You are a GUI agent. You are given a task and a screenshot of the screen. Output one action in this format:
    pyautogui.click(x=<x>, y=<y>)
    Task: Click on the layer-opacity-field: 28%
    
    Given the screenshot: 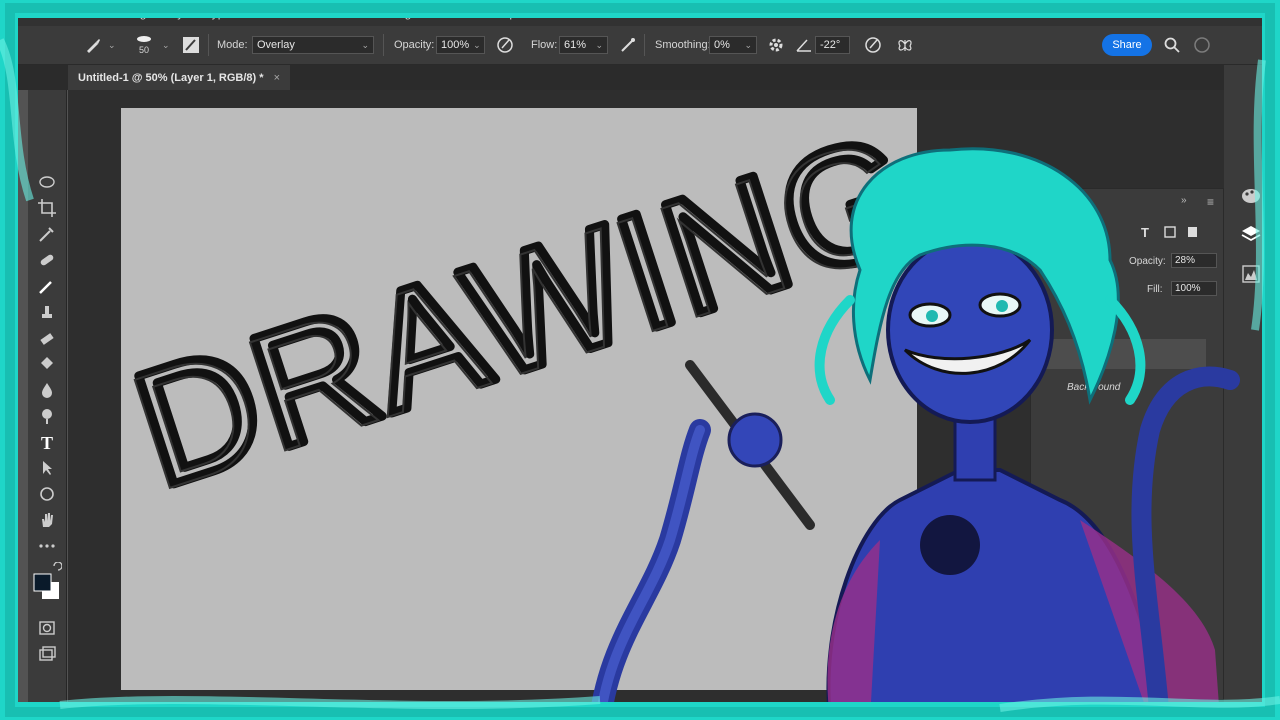 What is the action you would take?
    pyautogui.click(x=1194, y=260)
    